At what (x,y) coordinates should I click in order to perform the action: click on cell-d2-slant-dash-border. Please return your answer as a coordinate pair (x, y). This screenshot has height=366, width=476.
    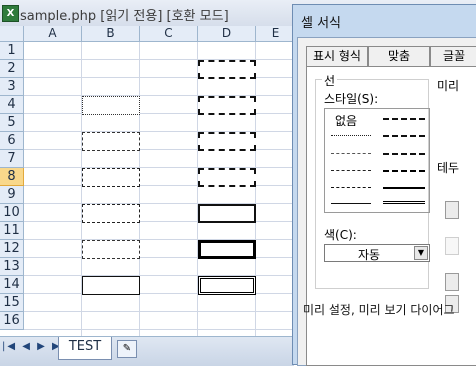
    Looking at the image, I should click on (227, 69).